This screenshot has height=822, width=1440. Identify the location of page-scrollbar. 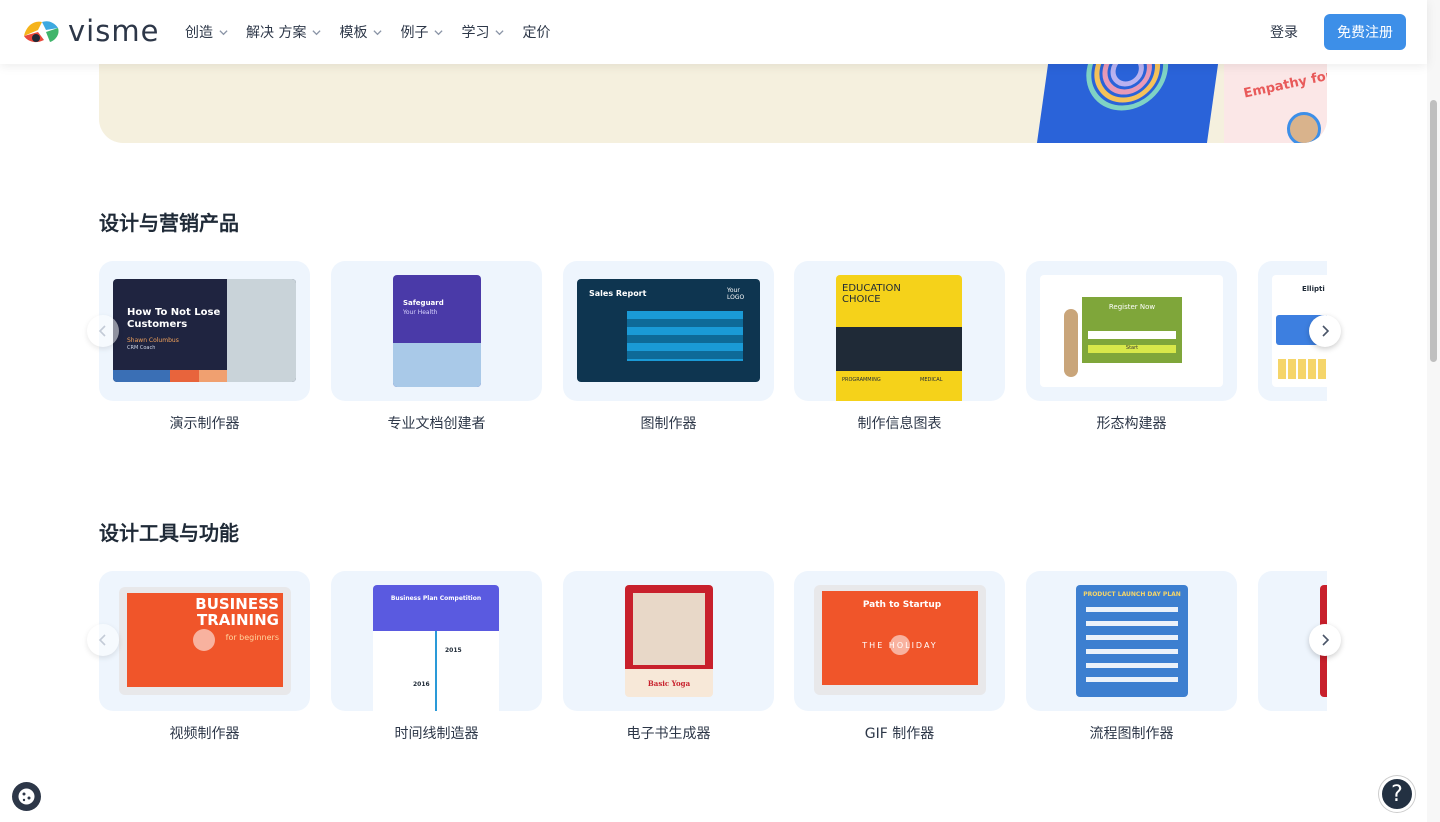
(1433, 411).